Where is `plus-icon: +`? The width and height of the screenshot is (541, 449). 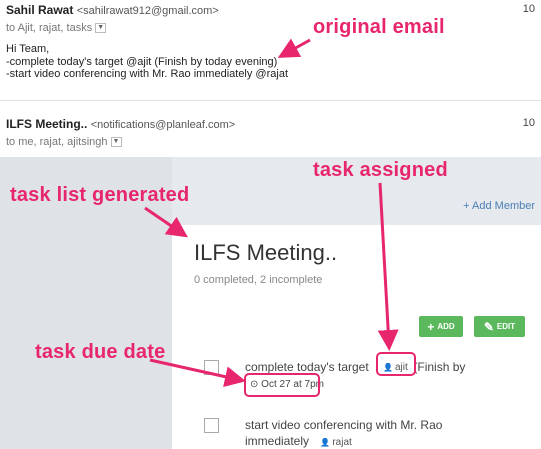
plus-icon: + is located at coordinates (431, 326).